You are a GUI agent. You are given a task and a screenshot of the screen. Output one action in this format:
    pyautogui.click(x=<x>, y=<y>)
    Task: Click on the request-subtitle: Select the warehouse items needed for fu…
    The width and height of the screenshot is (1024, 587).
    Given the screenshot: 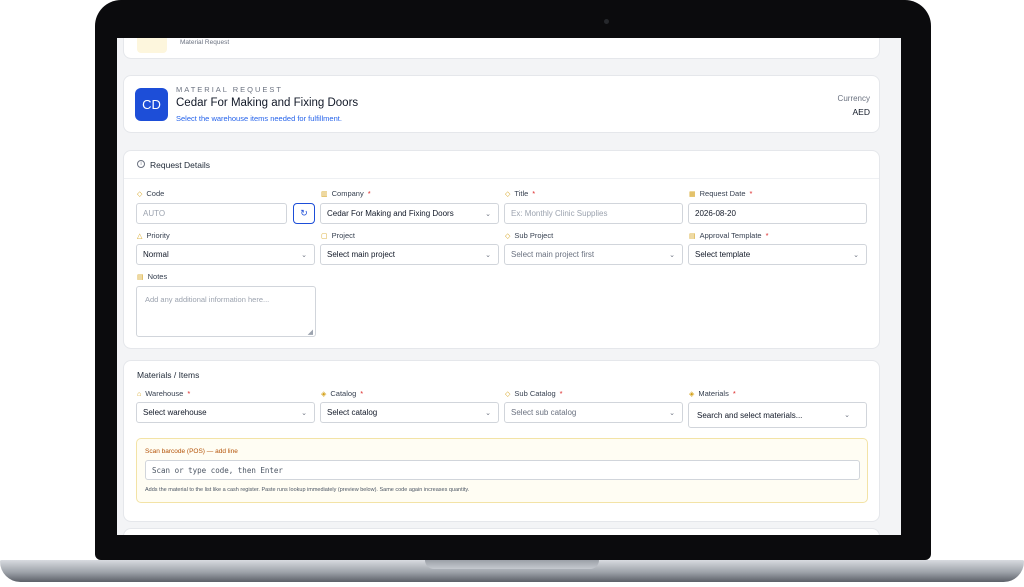 What is the action you would take?
    pyautogui.click(x=259, y=118)
    